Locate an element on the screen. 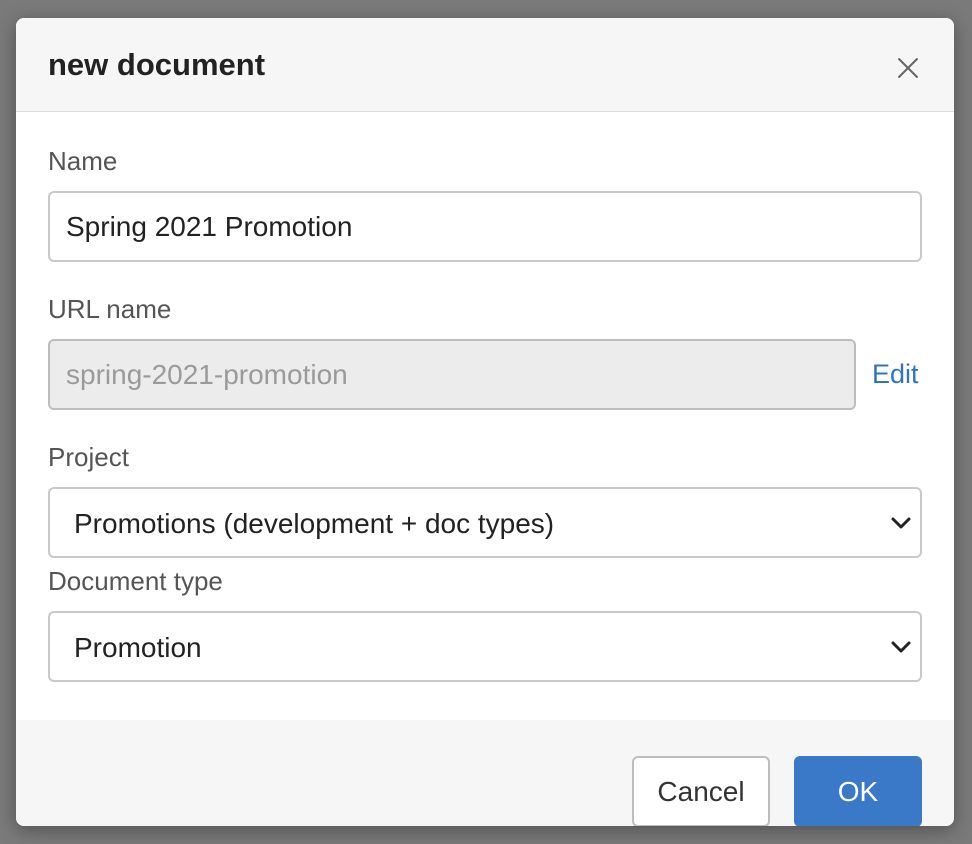  url-name-input is located at coordinates (452, 374).